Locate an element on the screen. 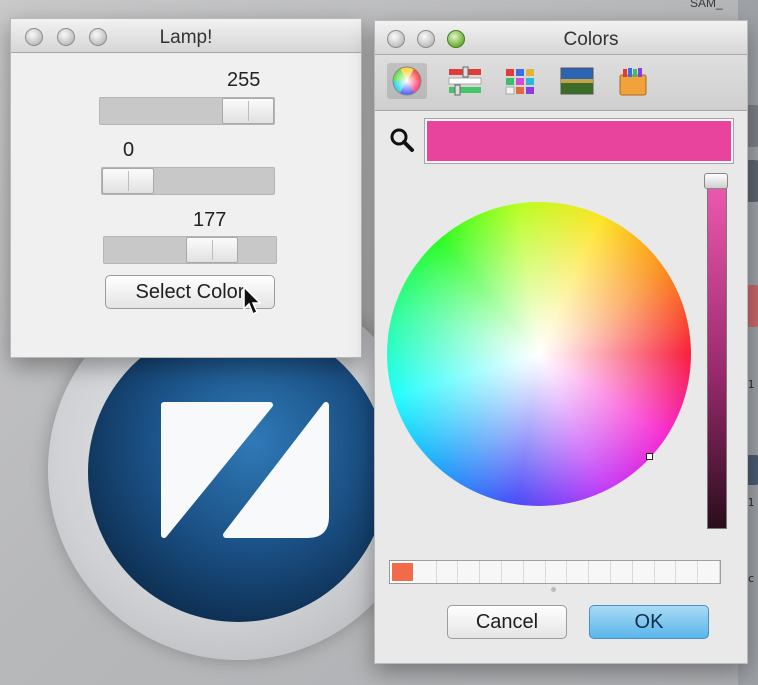  brightness-slider is located at coordinates (717, 354).